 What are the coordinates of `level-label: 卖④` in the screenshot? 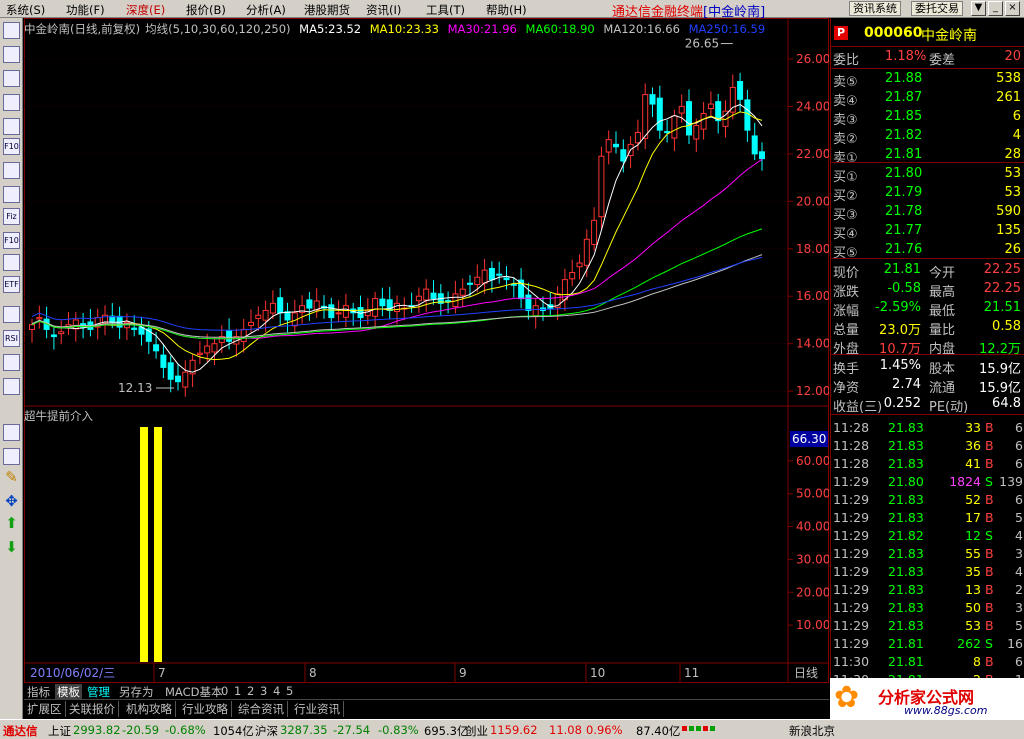 It's located at (845, 101).